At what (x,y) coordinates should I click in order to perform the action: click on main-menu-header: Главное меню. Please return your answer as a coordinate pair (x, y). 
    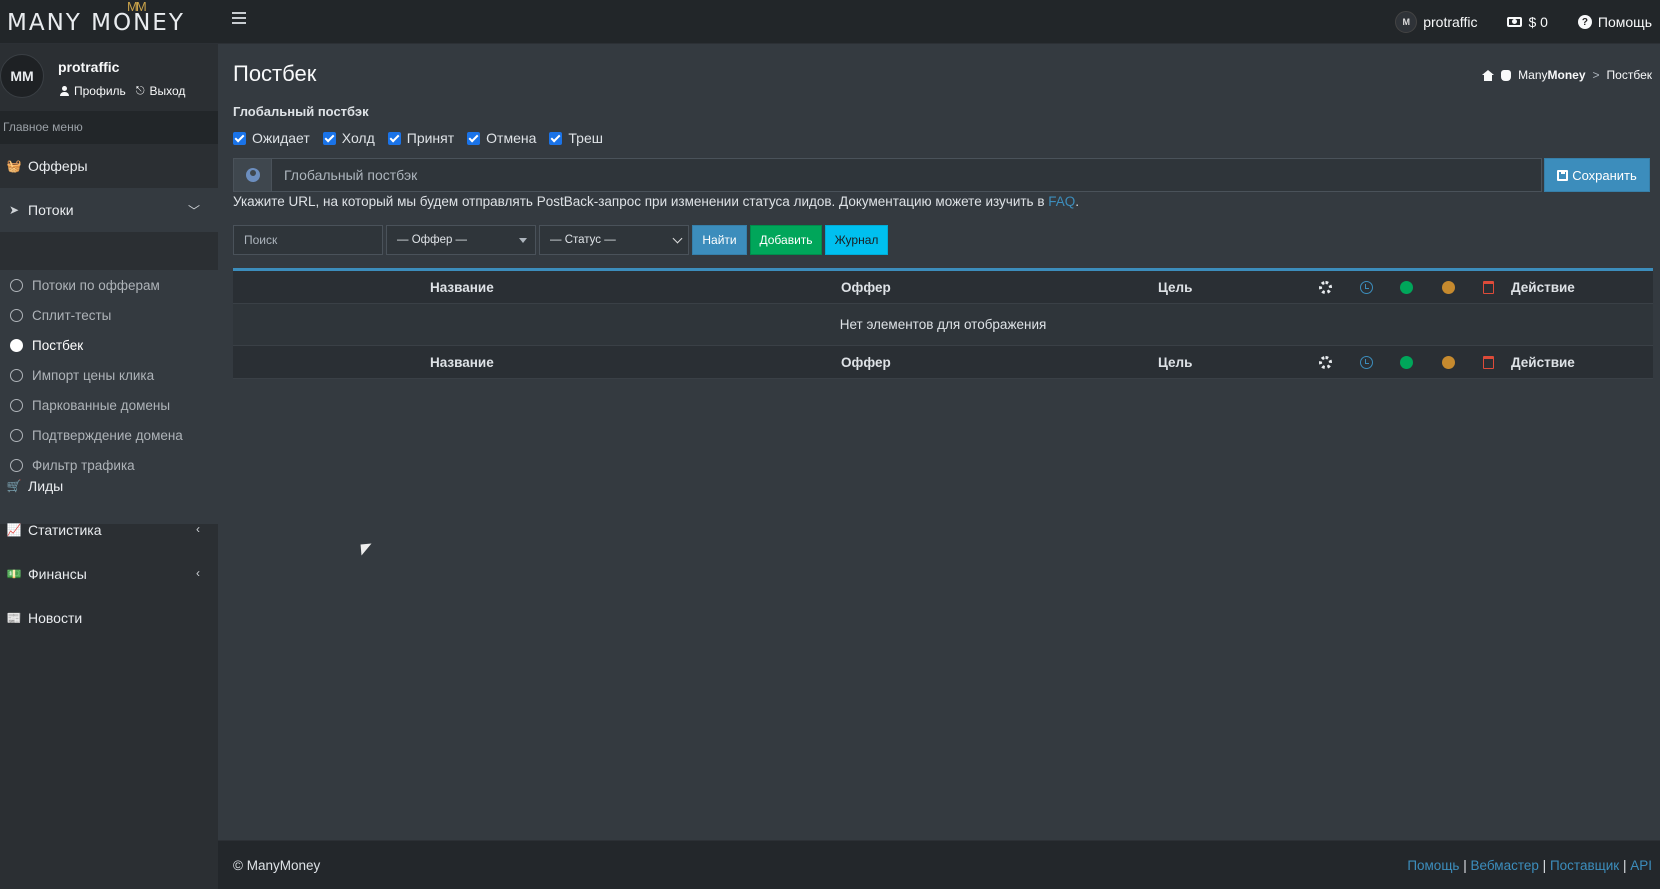
    Looking at the image, I should click on (109, 127).